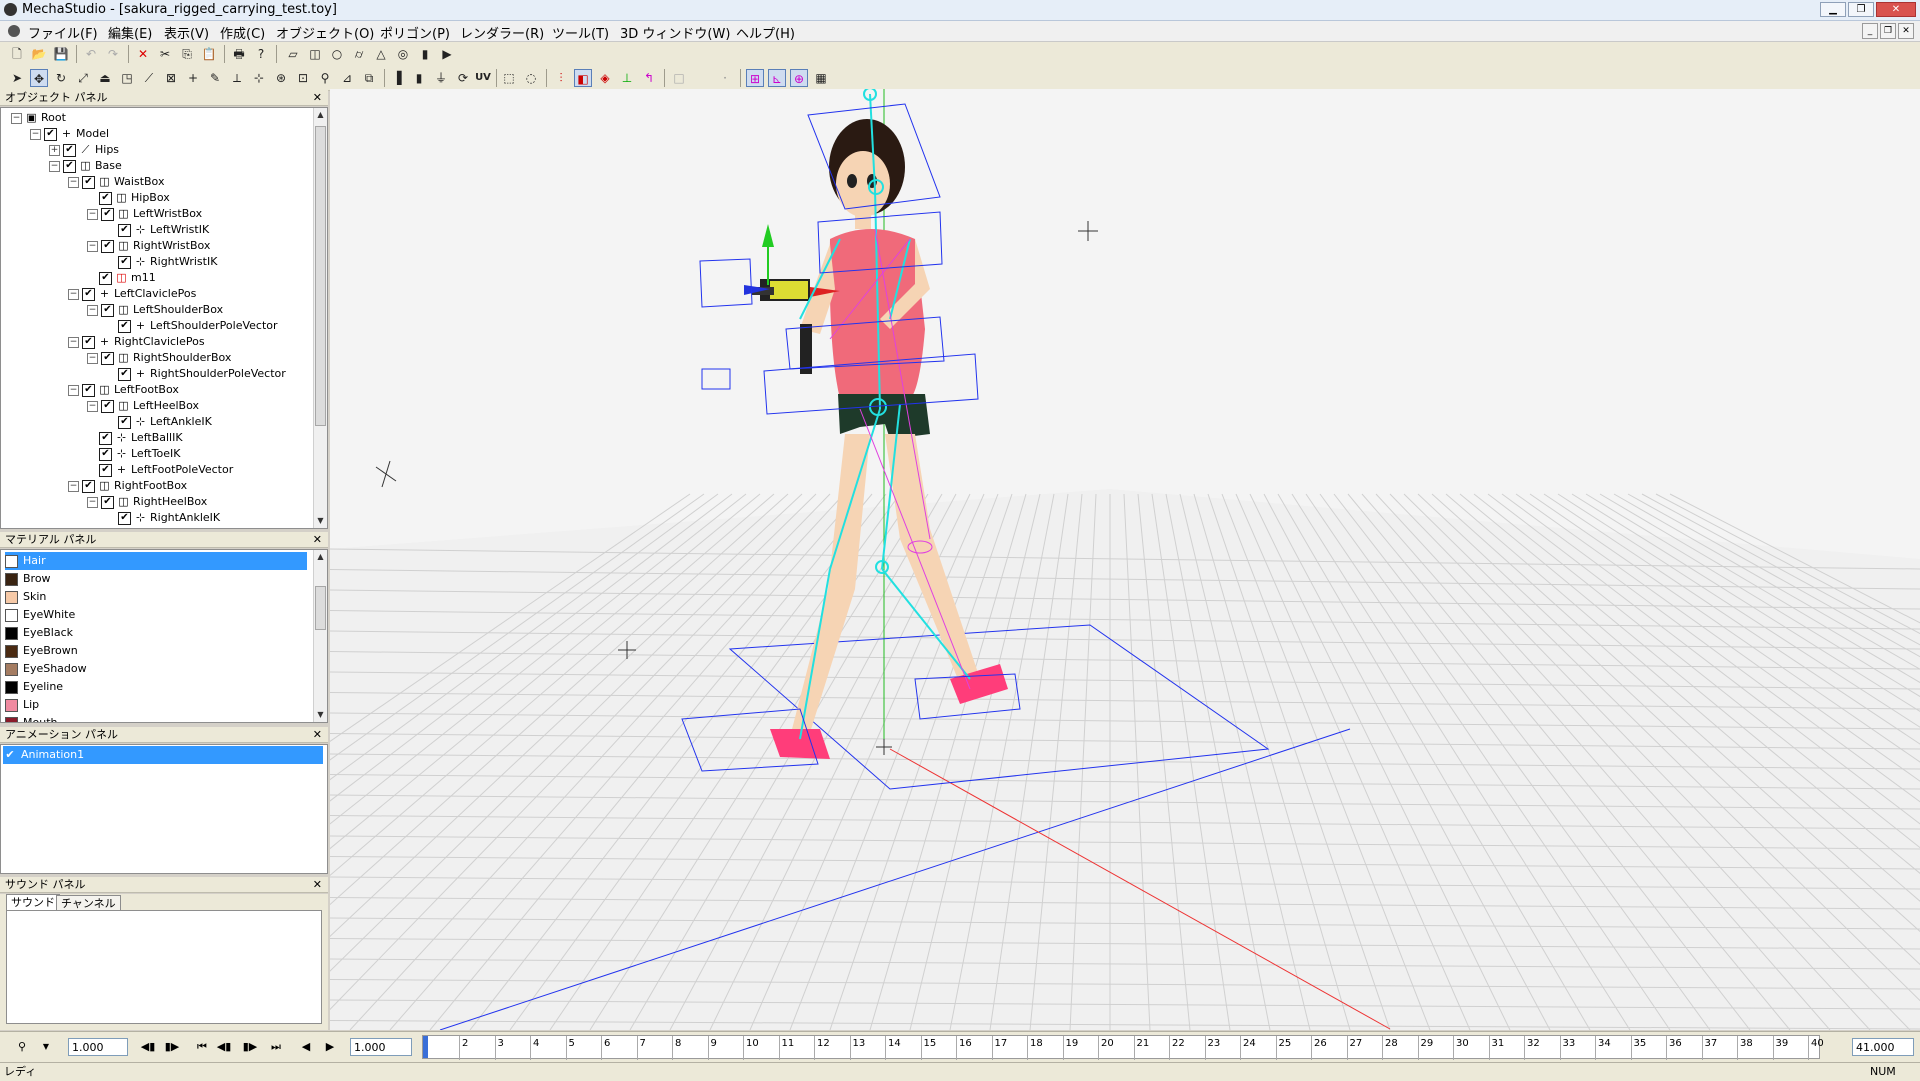 The height and width of the screenshot is (1081, 1920). I want to click on menu-renderer: レンダラー(R), so click(502, 32).